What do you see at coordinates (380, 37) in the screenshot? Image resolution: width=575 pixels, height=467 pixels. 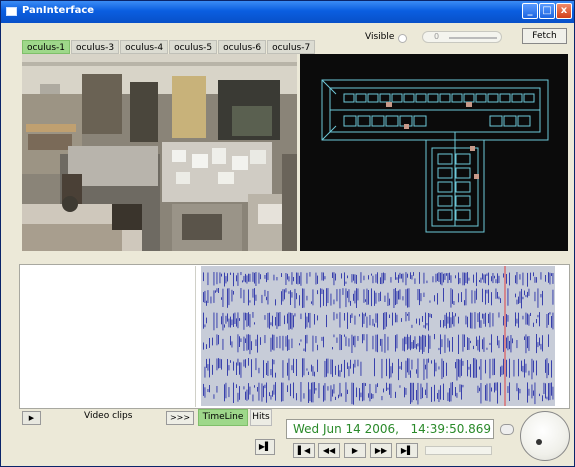 I see `visible-label: Visible` at bounding box center [380, 37].